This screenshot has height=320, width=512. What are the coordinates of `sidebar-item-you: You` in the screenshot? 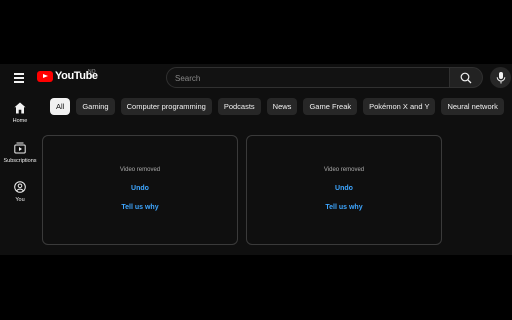 It's located at (20, 192).